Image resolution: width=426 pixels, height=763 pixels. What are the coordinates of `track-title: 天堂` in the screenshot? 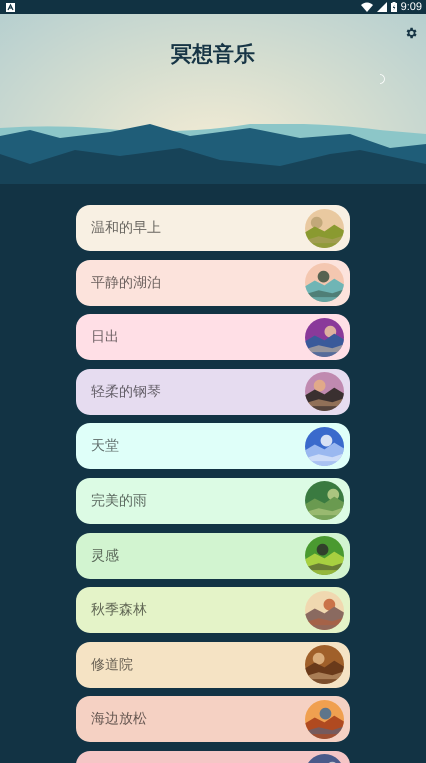 It's located at (105, 446).